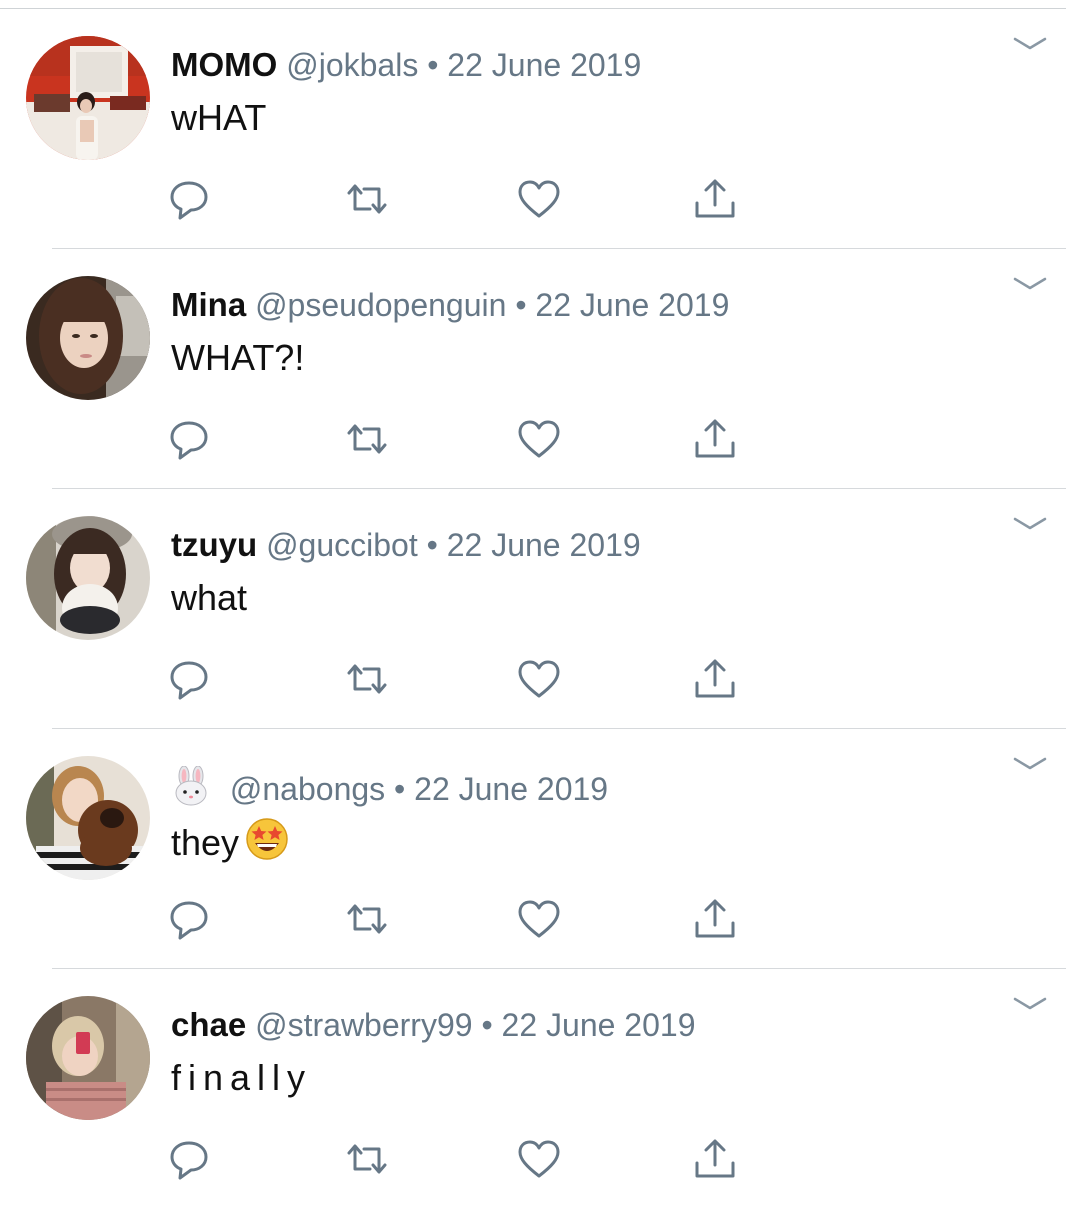 The width and height of the screenshot is (1066, 1209). Describe the element at coordinates (191, 786) in the screenshot. I see `rabbit-face-emoji` at that location.